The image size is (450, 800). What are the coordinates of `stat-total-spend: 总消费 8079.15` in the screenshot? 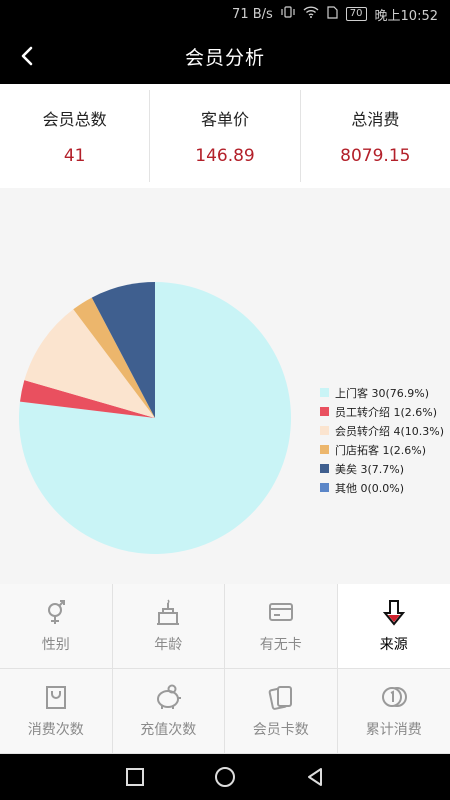 It's located at (375, 136).